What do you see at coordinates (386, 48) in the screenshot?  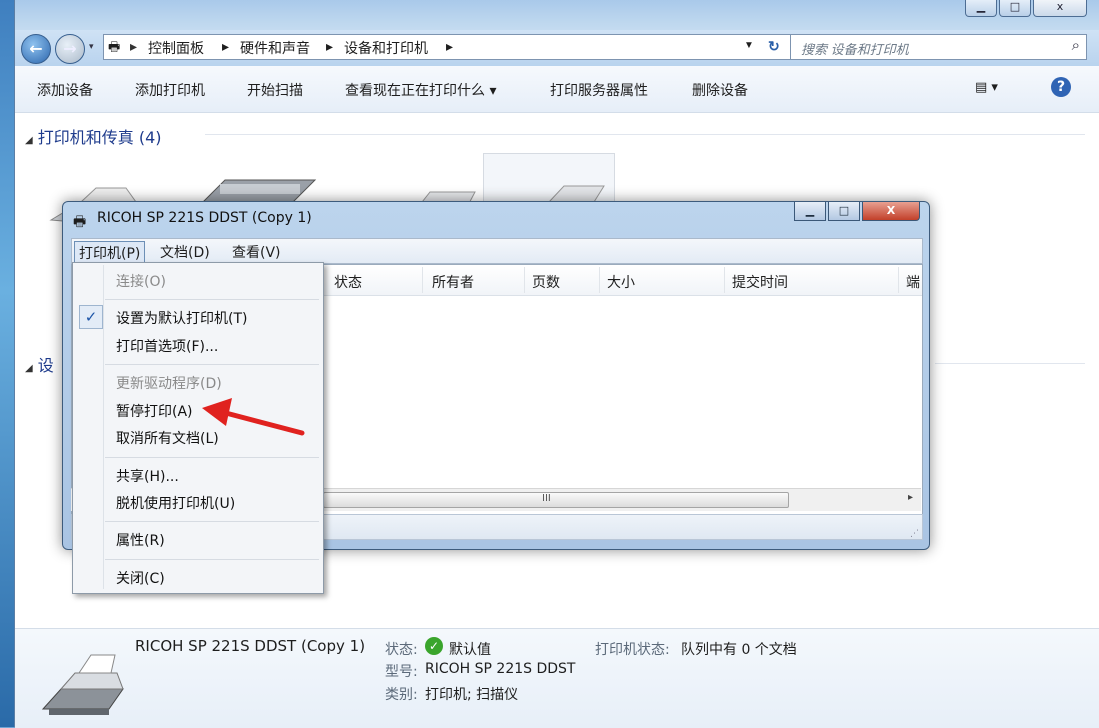 I see `breadcrumb-devices-printers: 设备和打印机` at bounding box center [386, 48].